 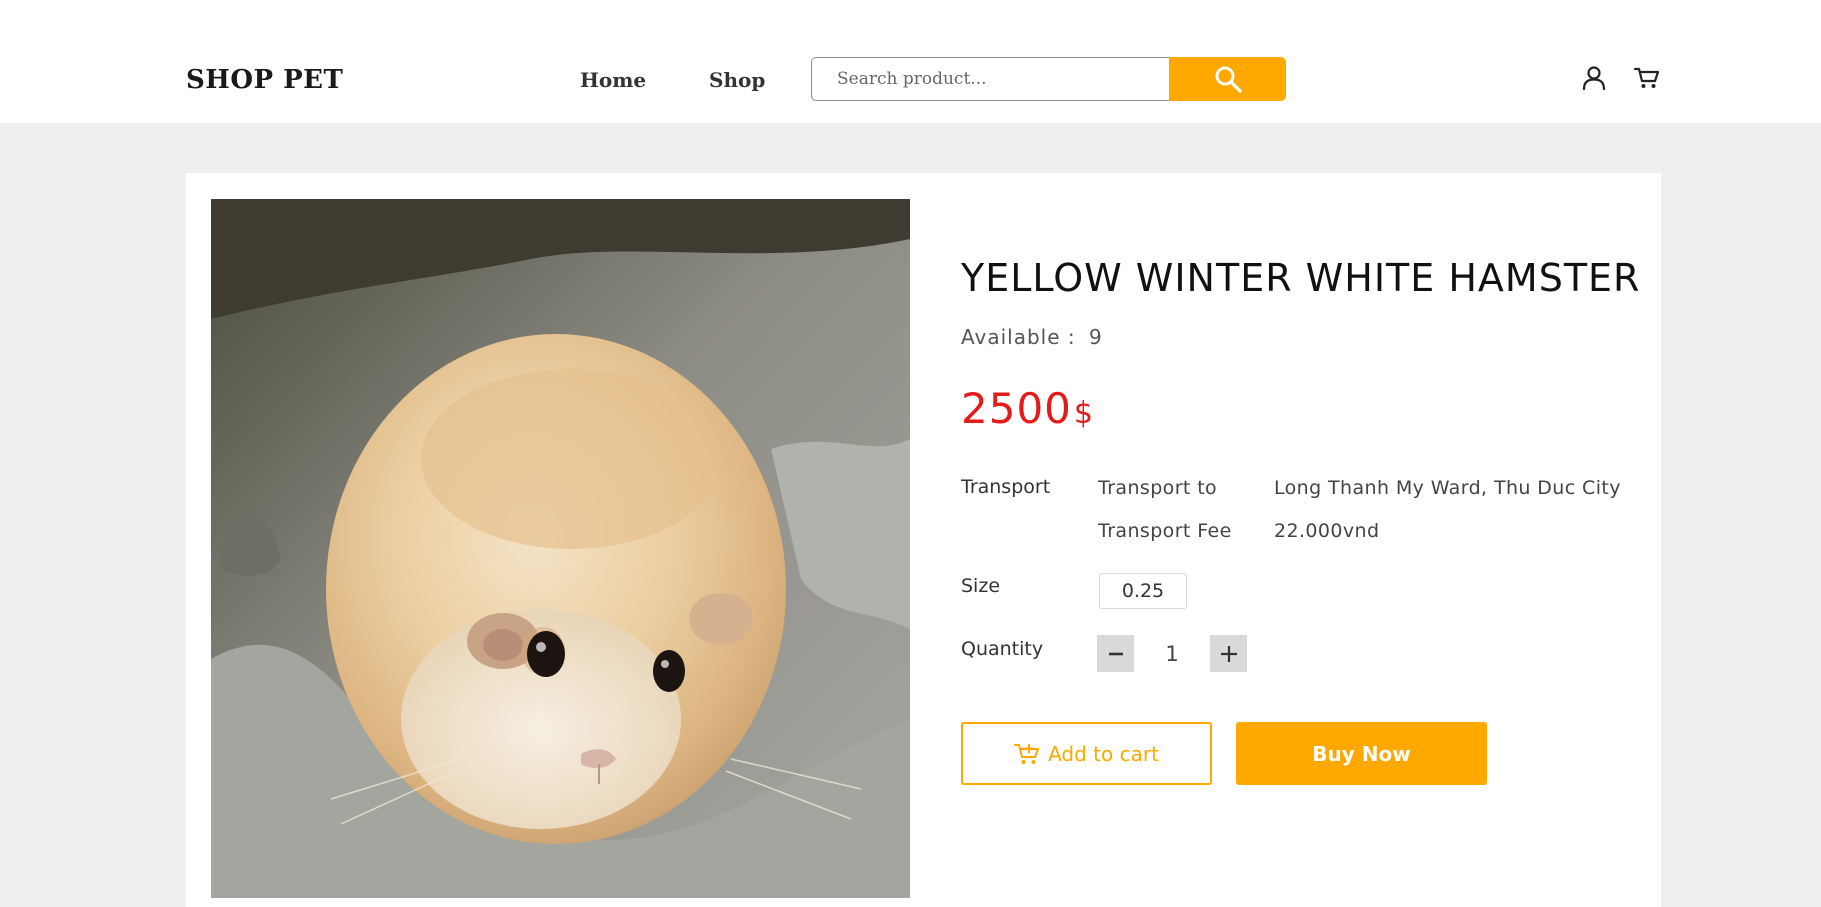 I want to click on quantity-decrease-button, so click(x=1115, y=653).